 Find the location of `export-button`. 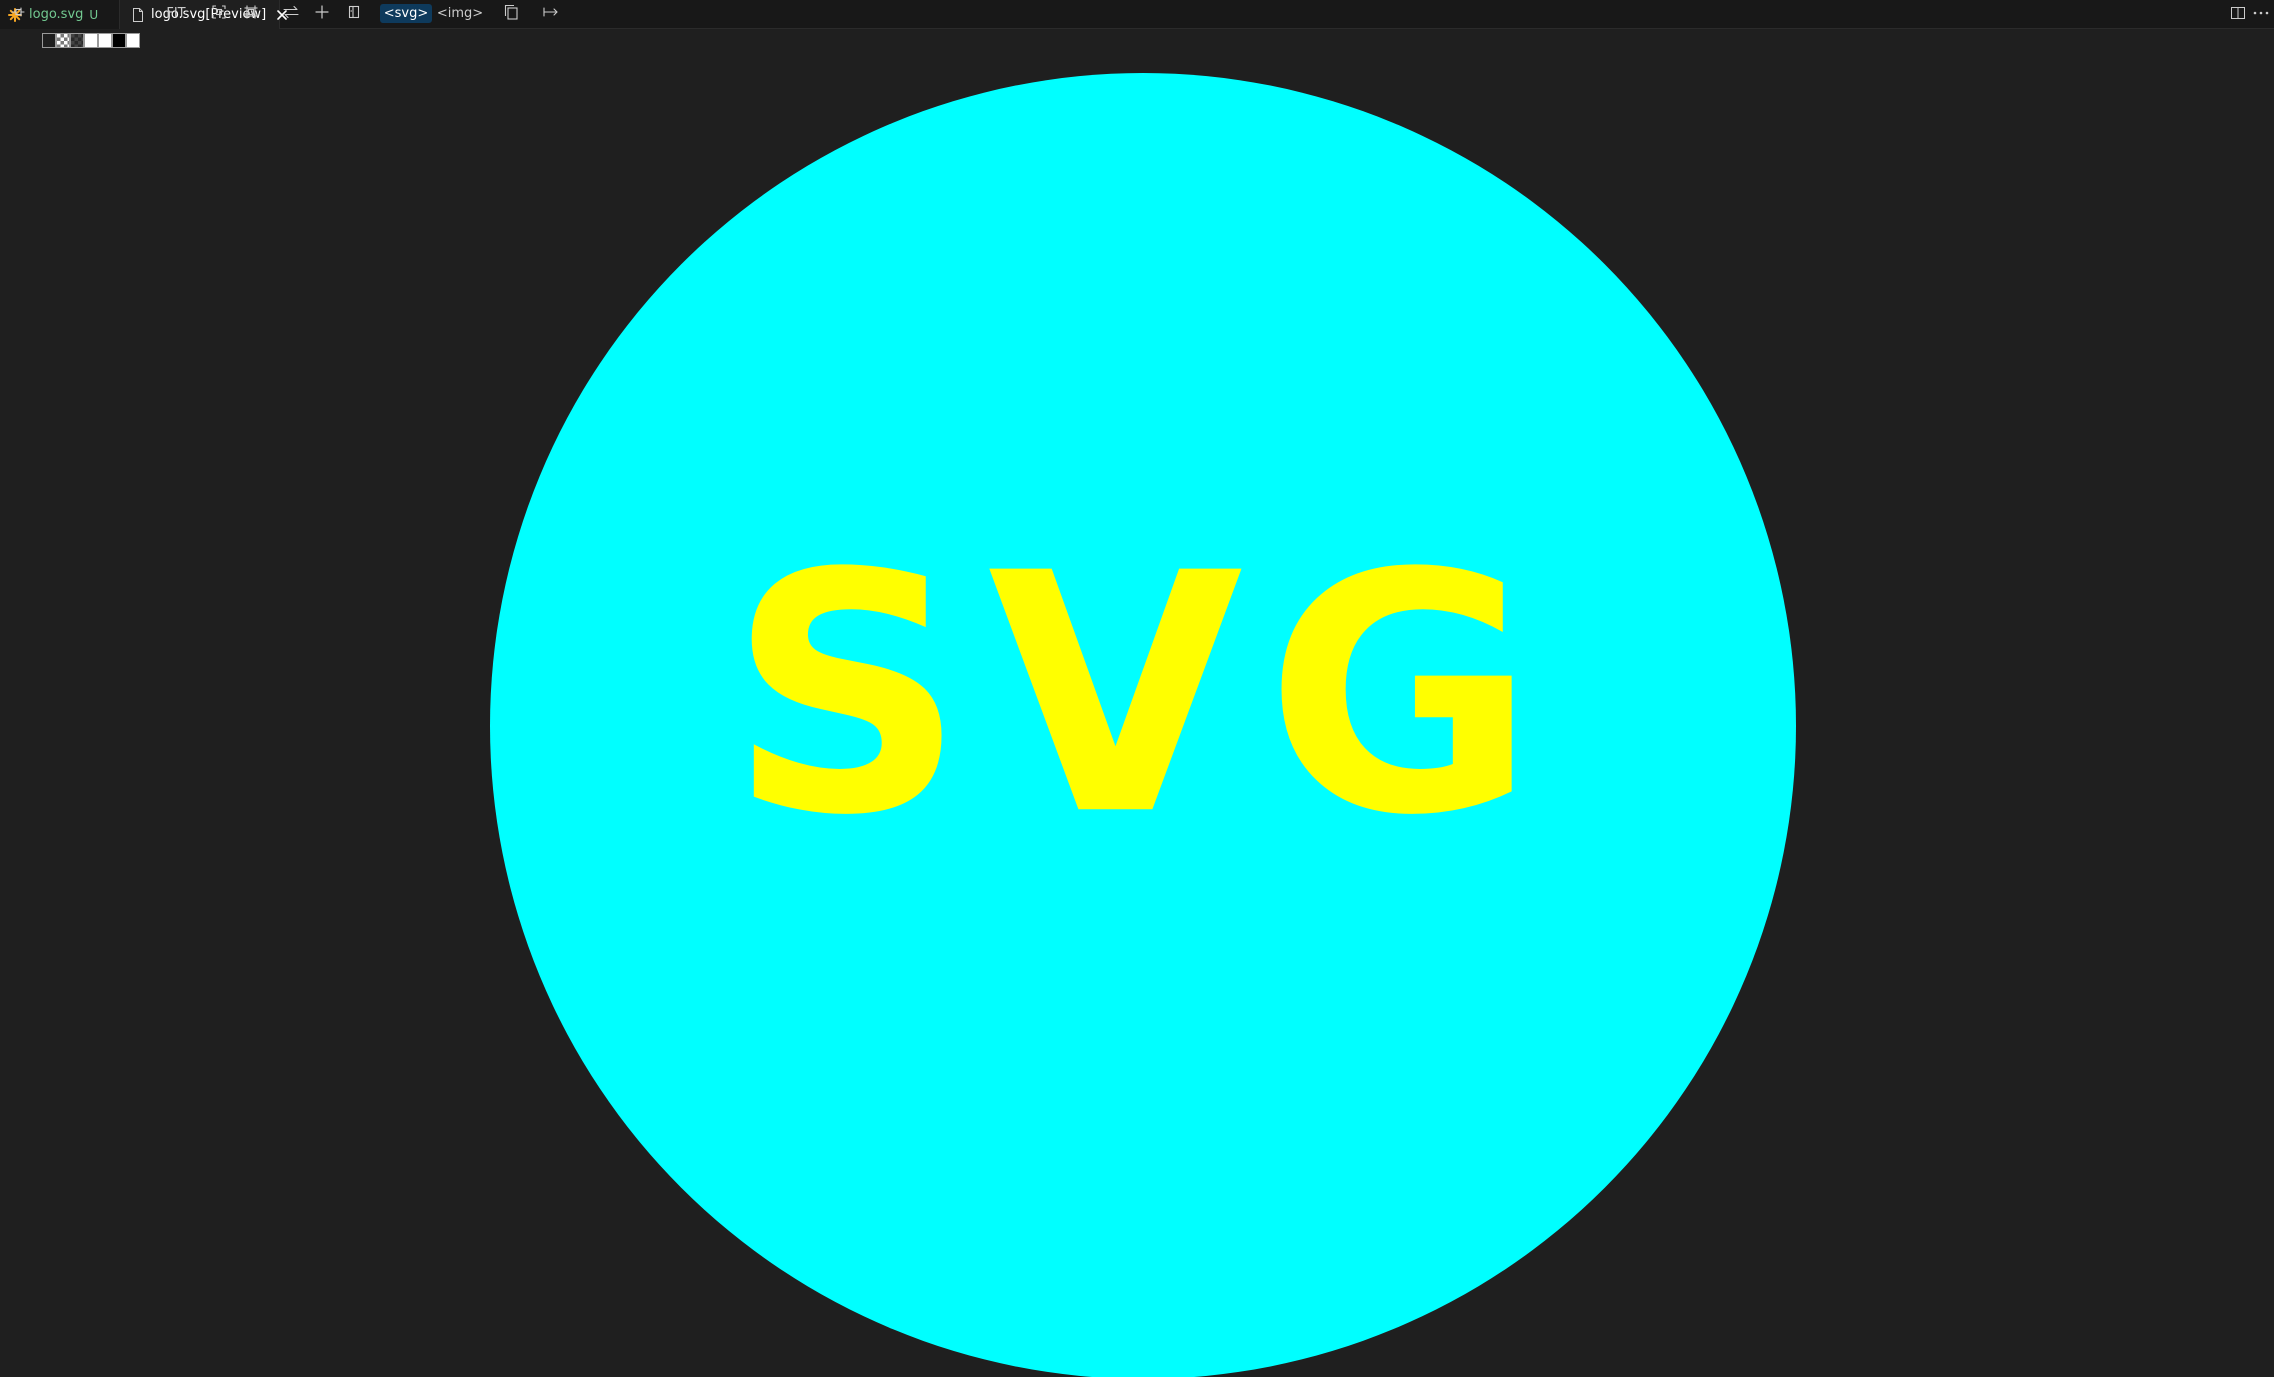

export-button is located at coordinates (551, 13).